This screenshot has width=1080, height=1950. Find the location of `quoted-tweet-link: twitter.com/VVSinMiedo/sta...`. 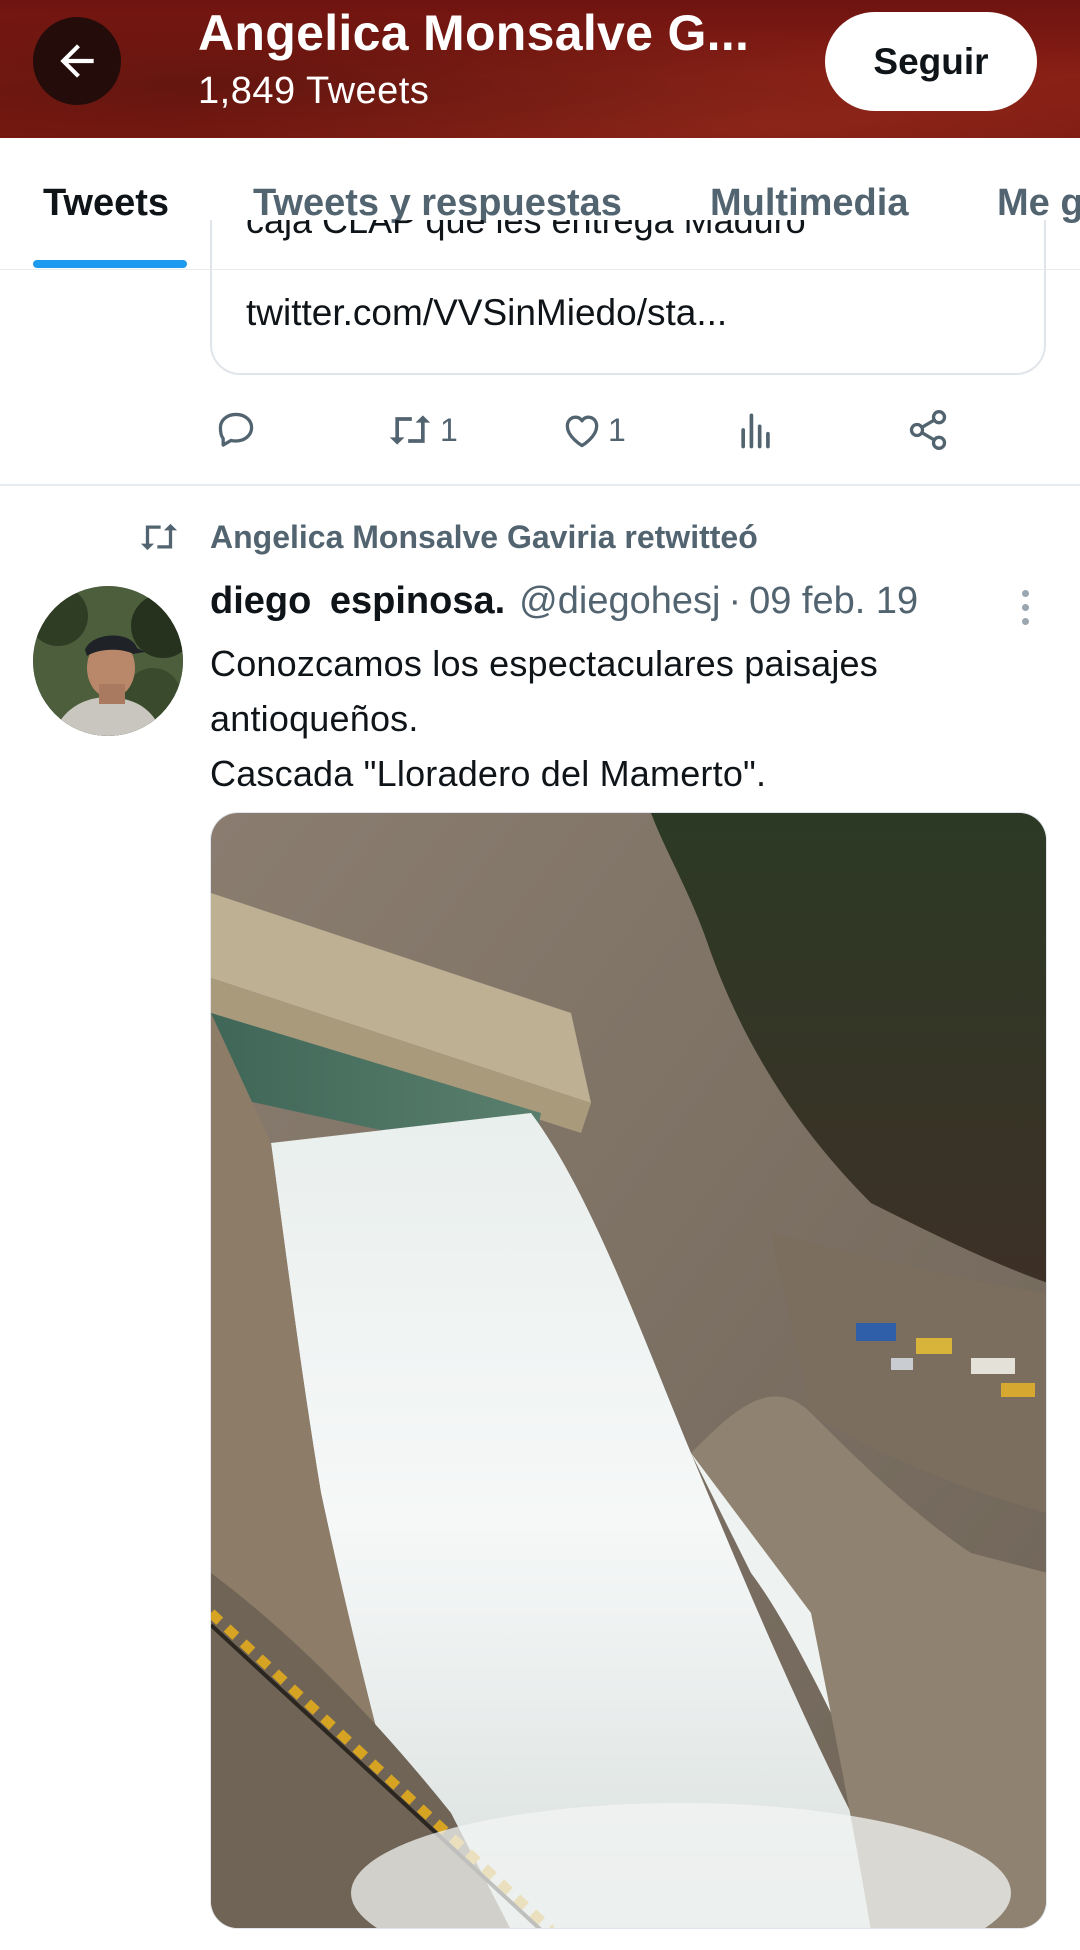

quoted-tweet-link: twitter.com/VVSinMiedo/sta... is located at coordinates (486, 313).